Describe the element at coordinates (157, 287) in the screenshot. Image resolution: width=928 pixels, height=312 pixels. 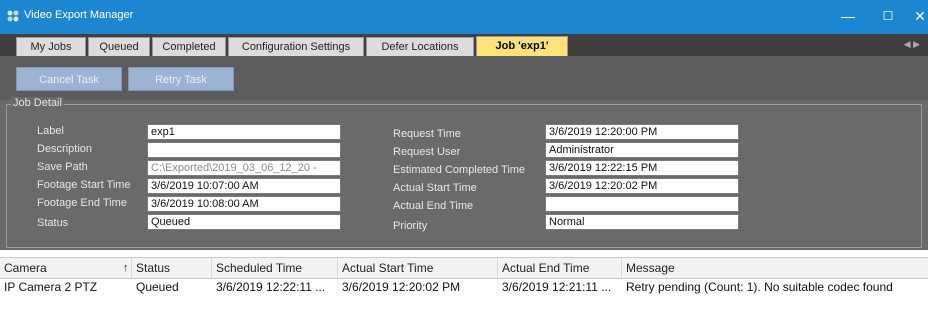
I see `cell-status: Queued` at that location.